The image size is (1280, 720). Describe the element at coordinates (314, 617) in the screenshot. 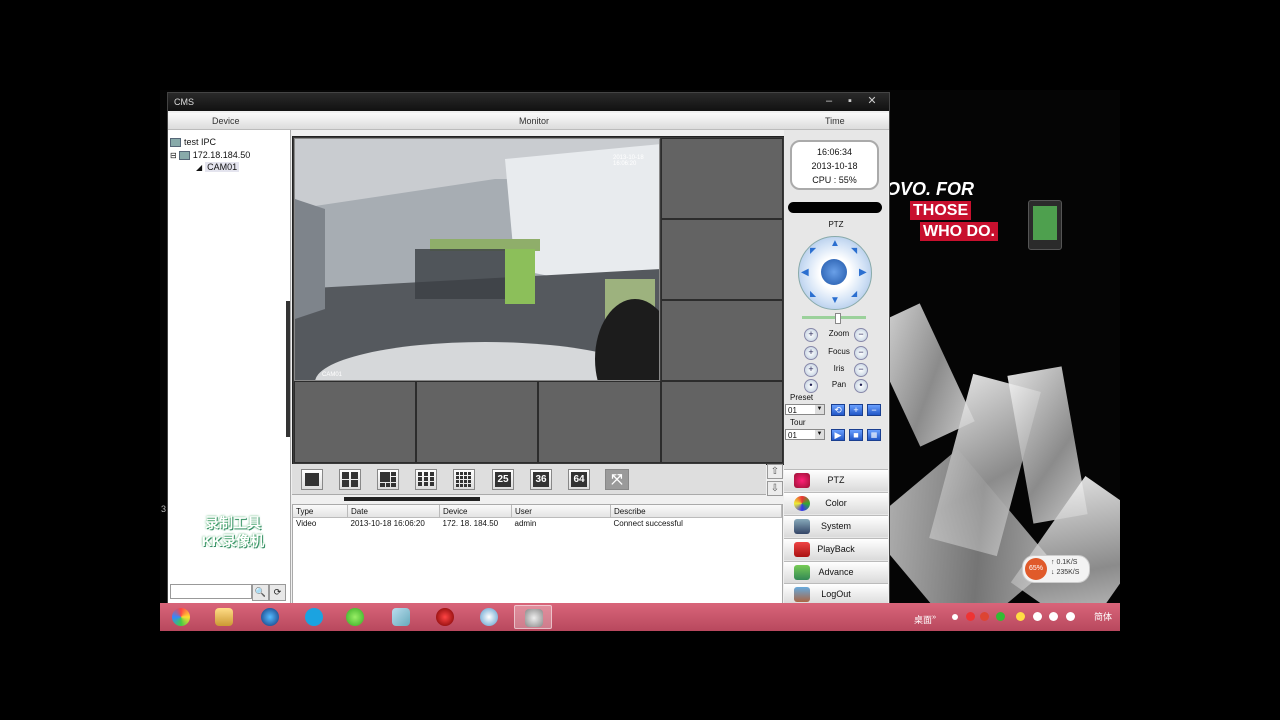

I see `taskbar-skype` at that location.